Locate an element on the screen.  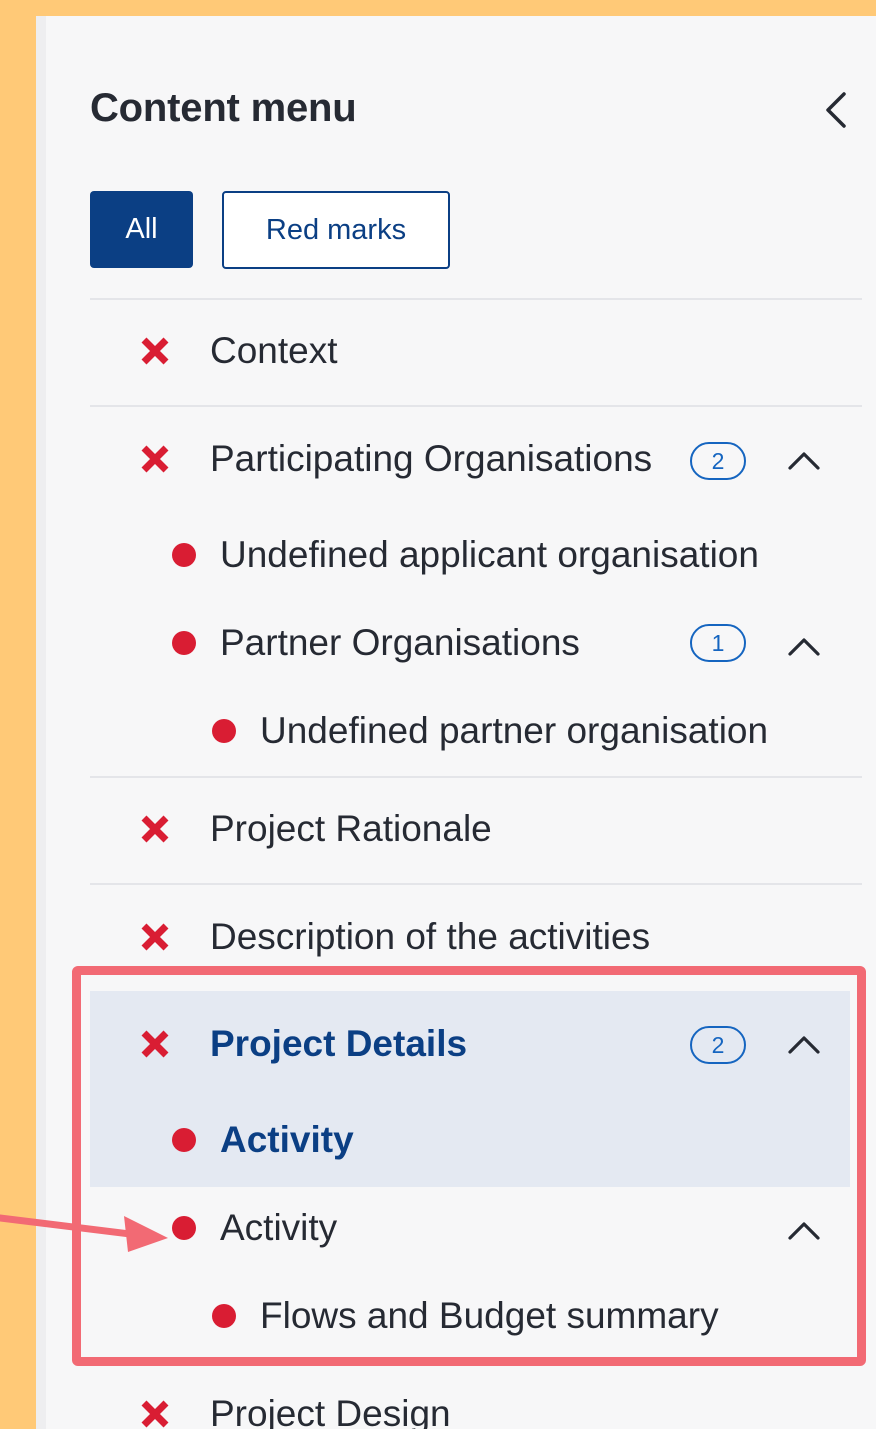
menu-item-project-design: Project Design is located at coordinates (295, 1406).